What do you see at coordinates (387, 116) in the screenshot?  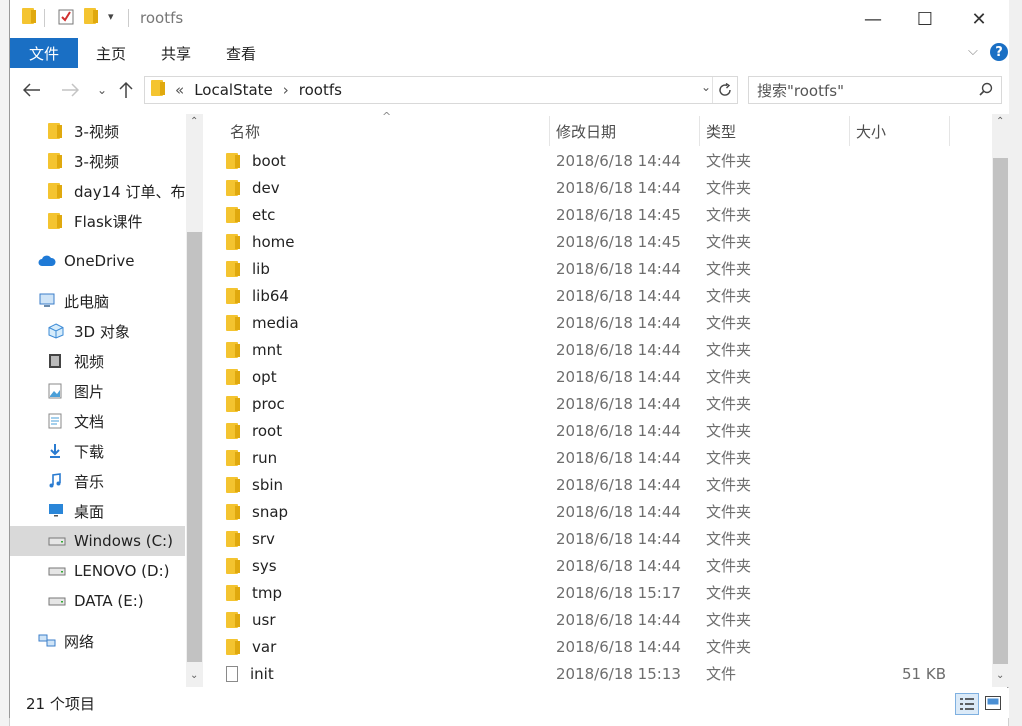 I see `sort-ascending-icon: ^` at bounding box center [387, 116].